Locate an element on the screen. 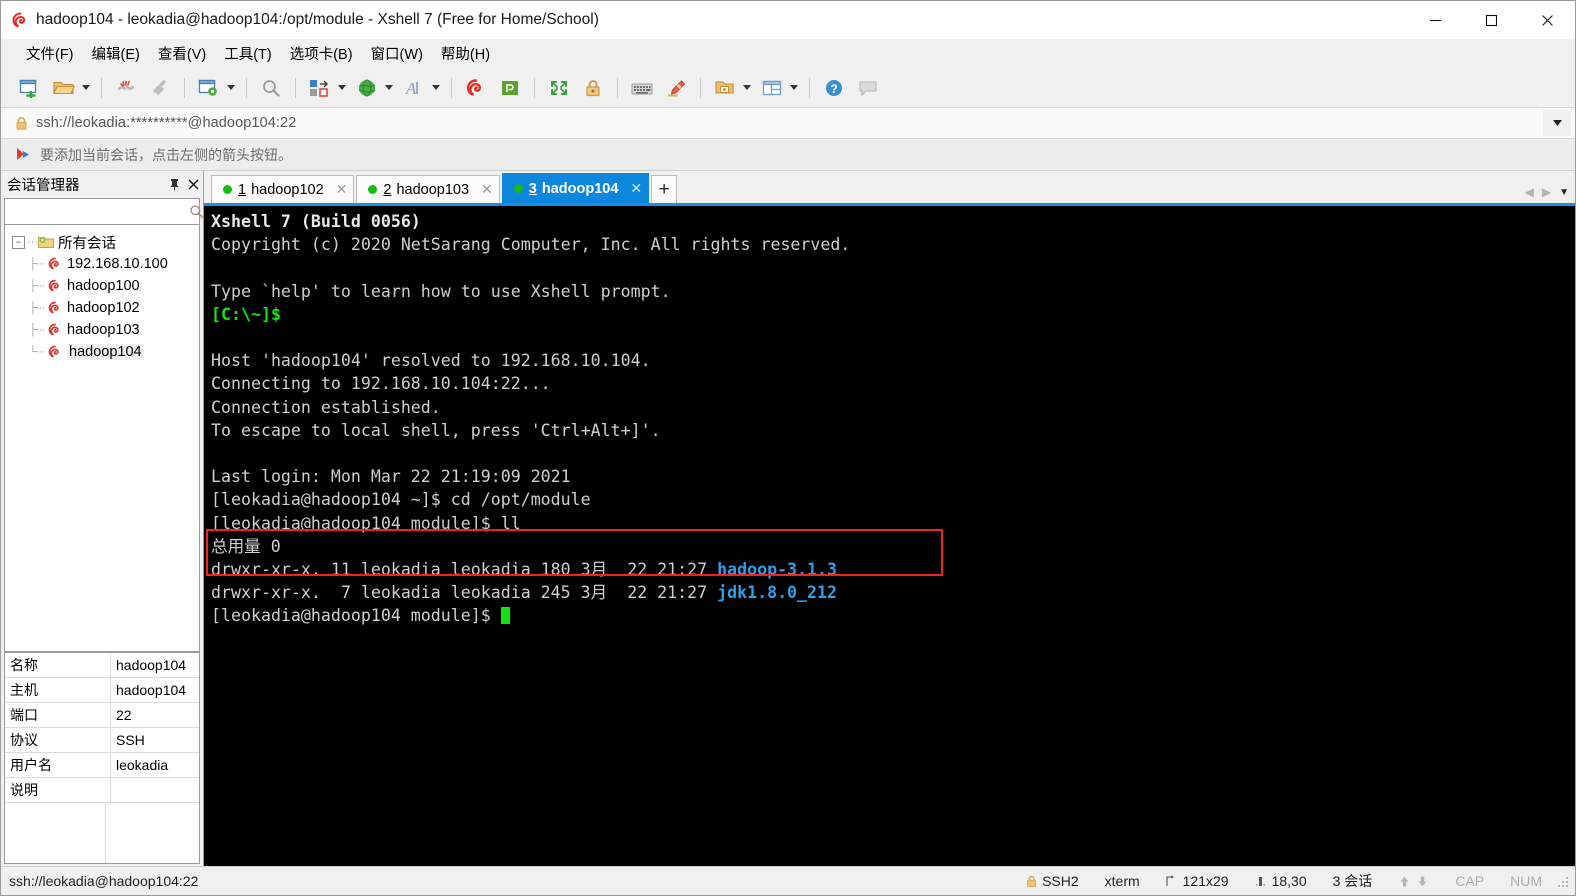  help-icon: ? is located at coordinates (834, 88).